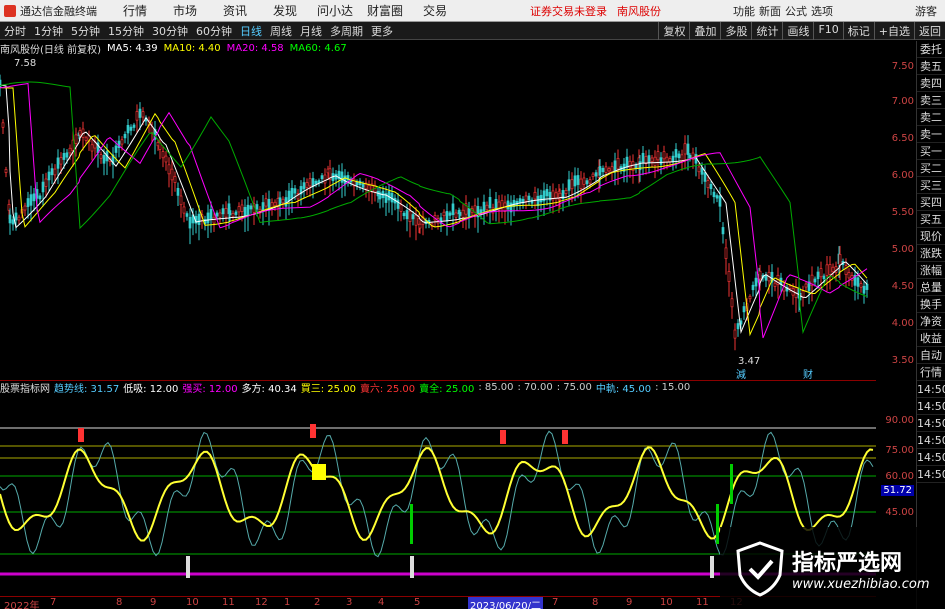 This screenshot has height=609, width=945. I want to click on back-button: 返回, so click(929, 31).